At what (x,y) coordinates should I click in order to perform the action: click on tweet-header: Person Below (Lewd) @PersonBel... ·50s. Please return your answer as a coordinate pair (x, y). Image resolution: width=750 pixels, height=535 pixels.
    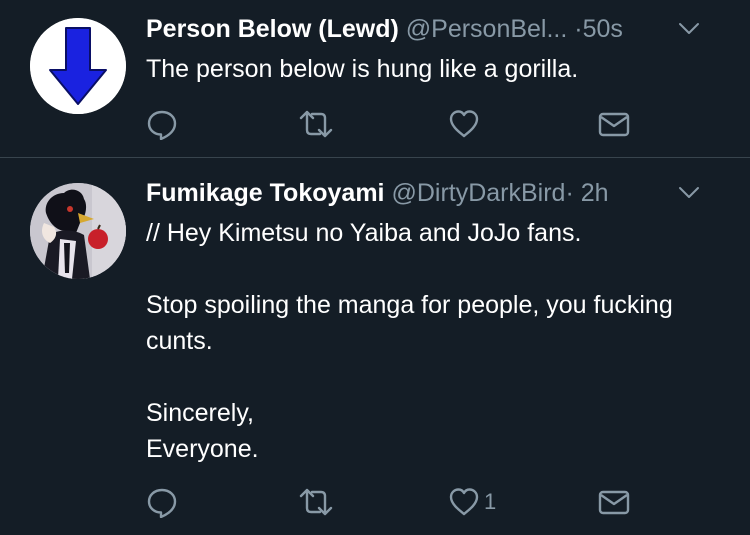
    Looking at the image, I should click on (438, 29).